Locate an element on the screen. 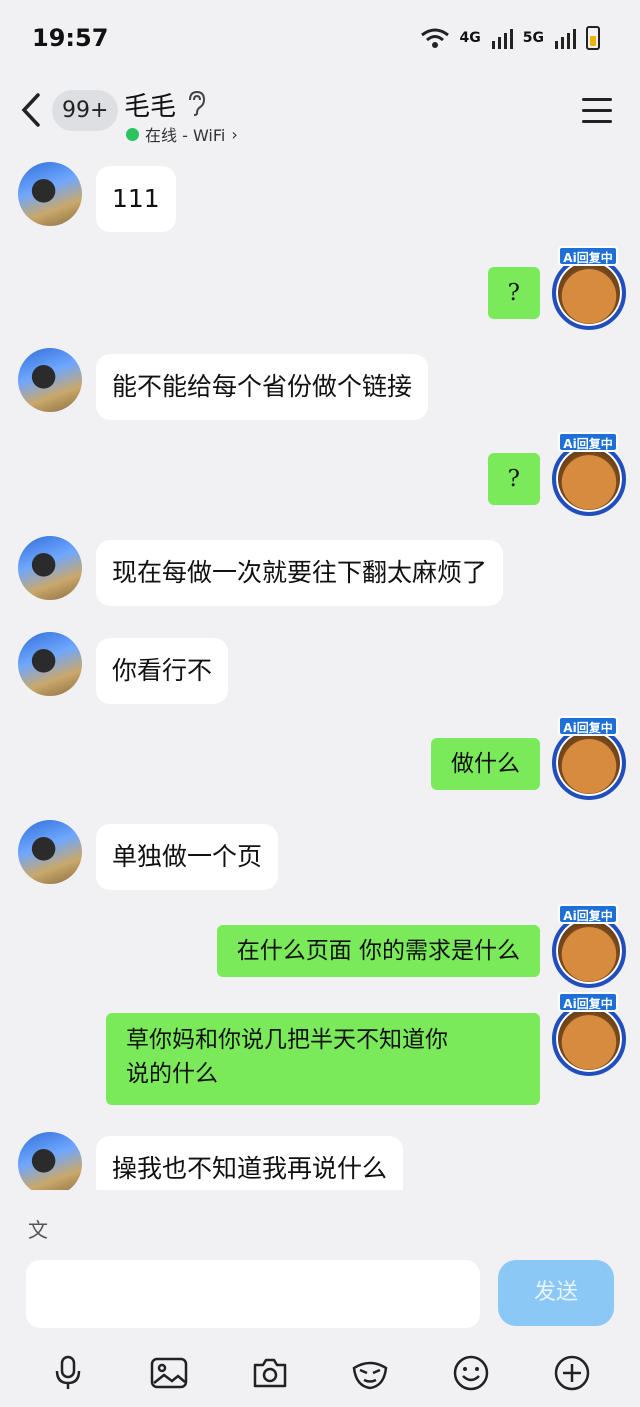 The image size is (640, 1407). message-bubble: 能不能给每个省份做个链接 is located at coordinates (262, 387).